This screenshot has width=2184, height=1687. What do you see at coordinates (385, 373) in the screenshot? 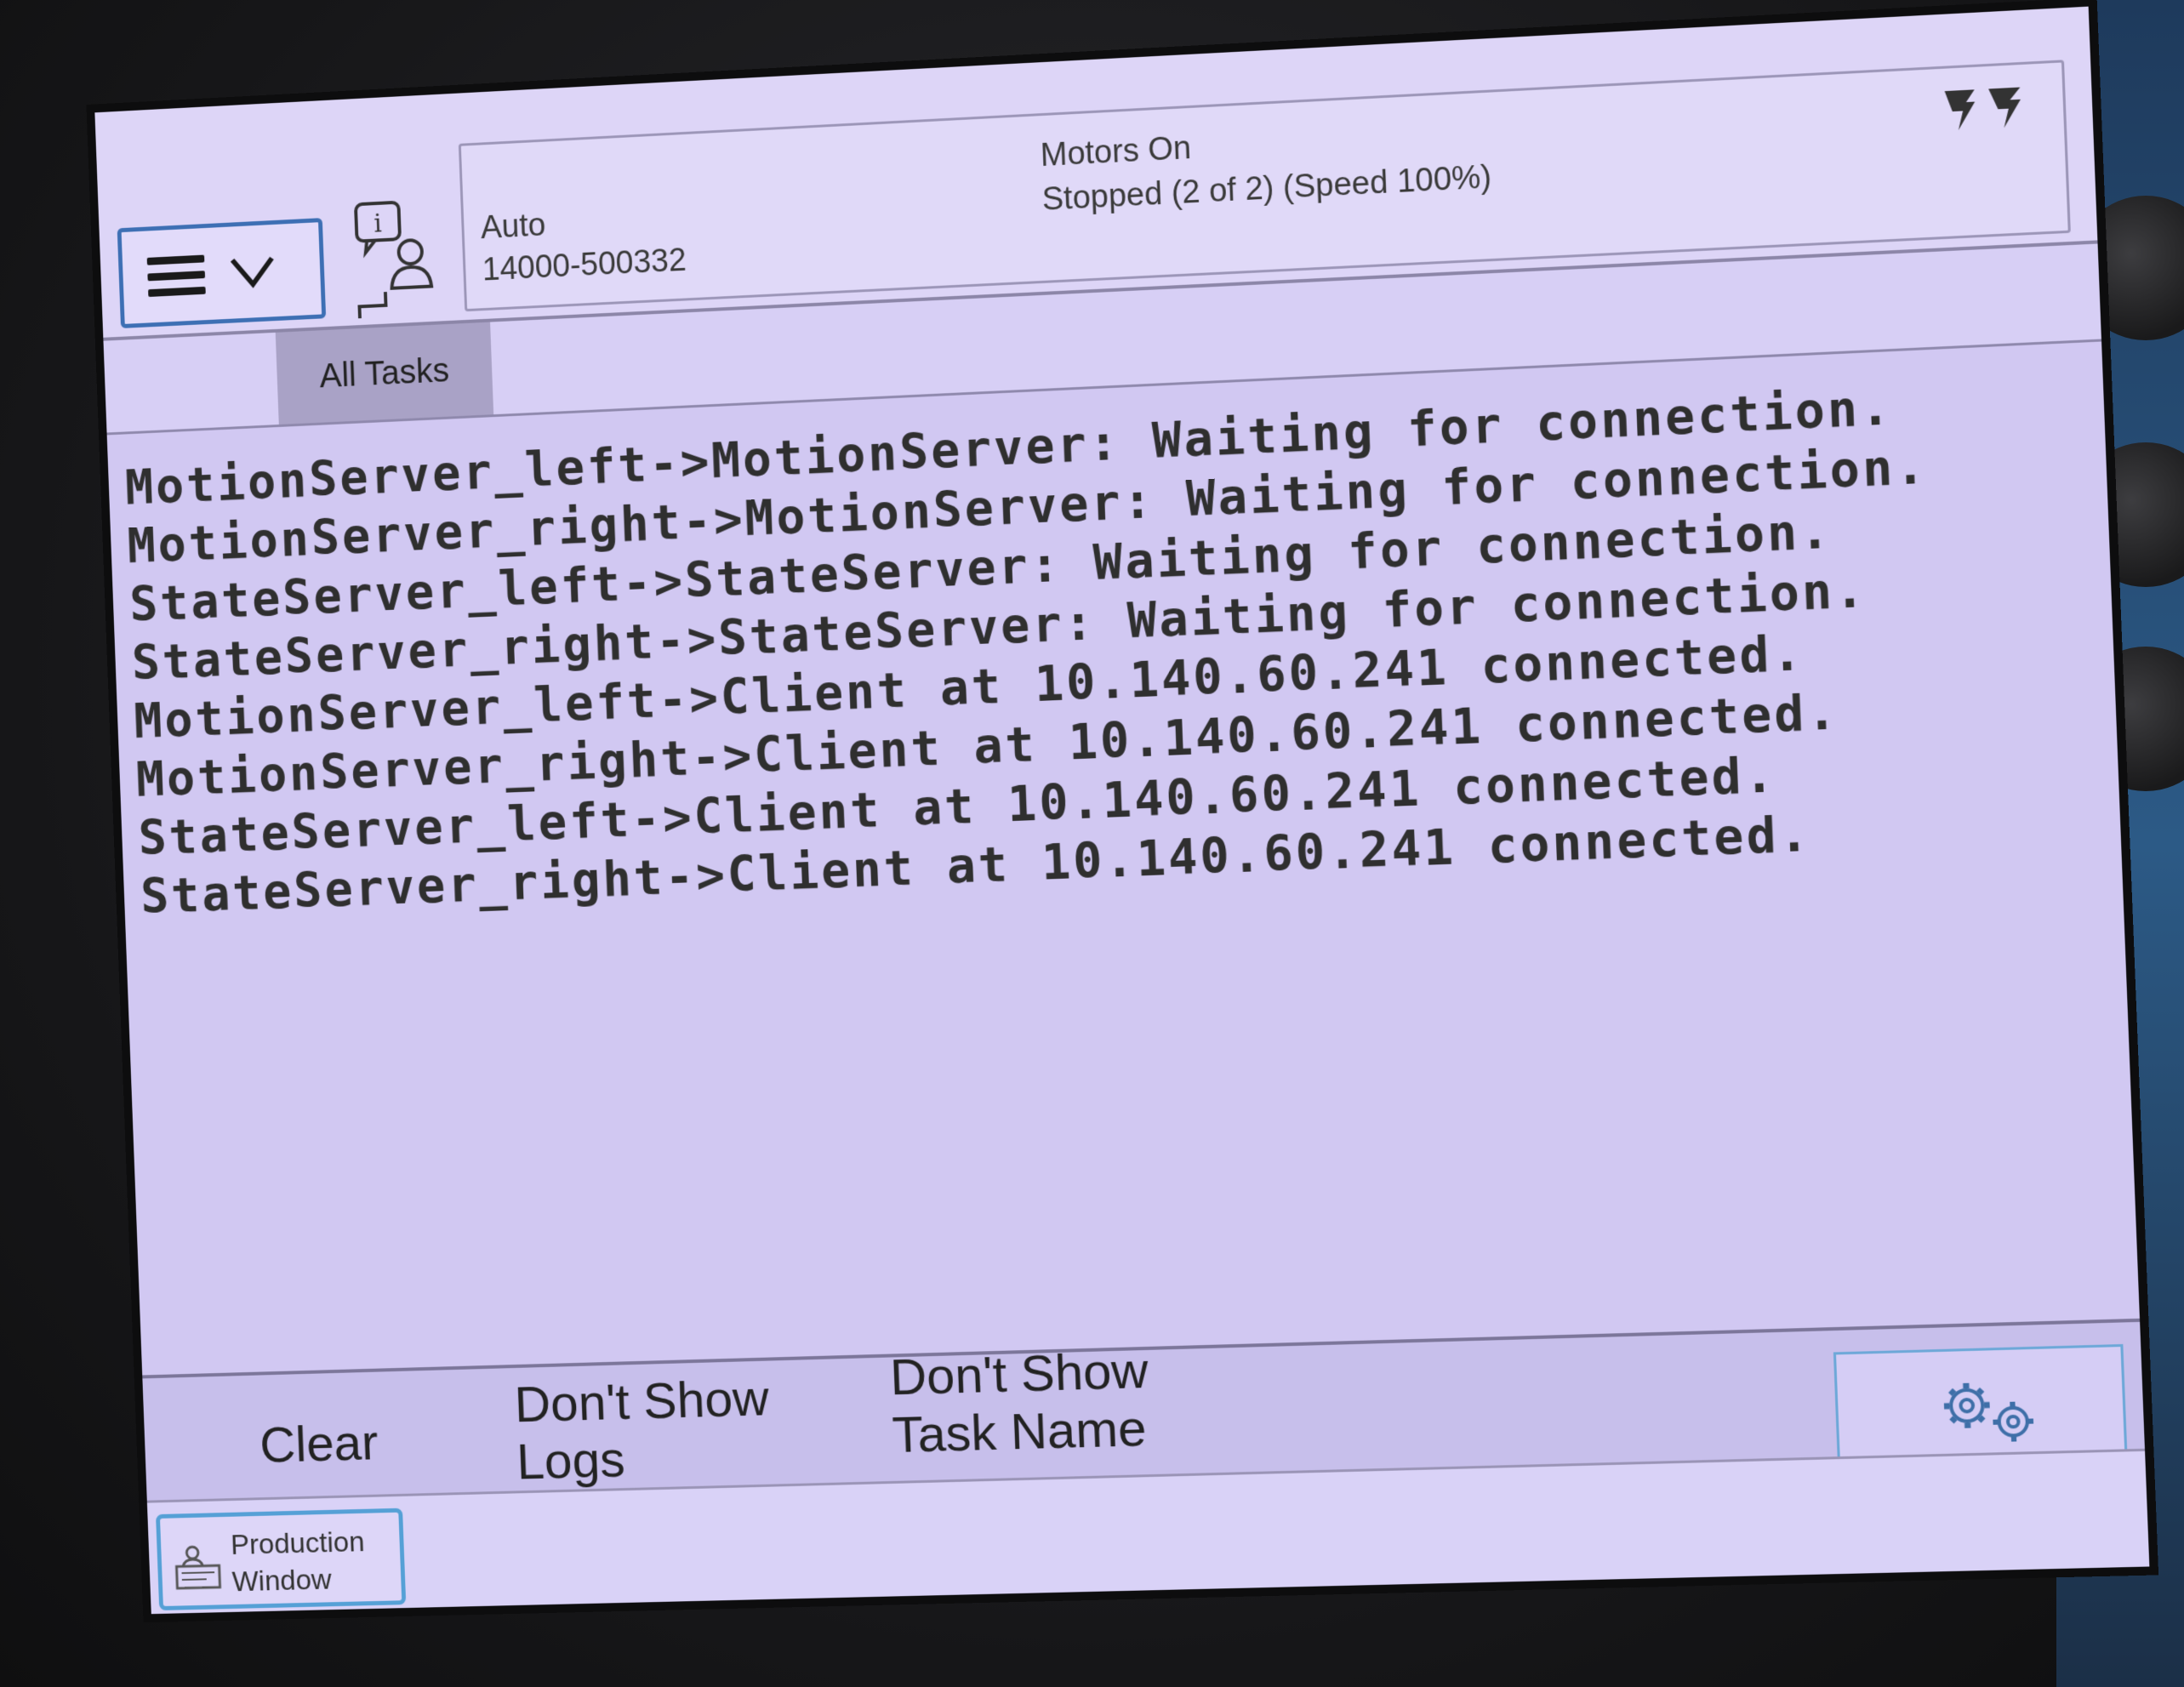
I see `tab-all-tasks: All Tasks` at bounding box center [385, 373].